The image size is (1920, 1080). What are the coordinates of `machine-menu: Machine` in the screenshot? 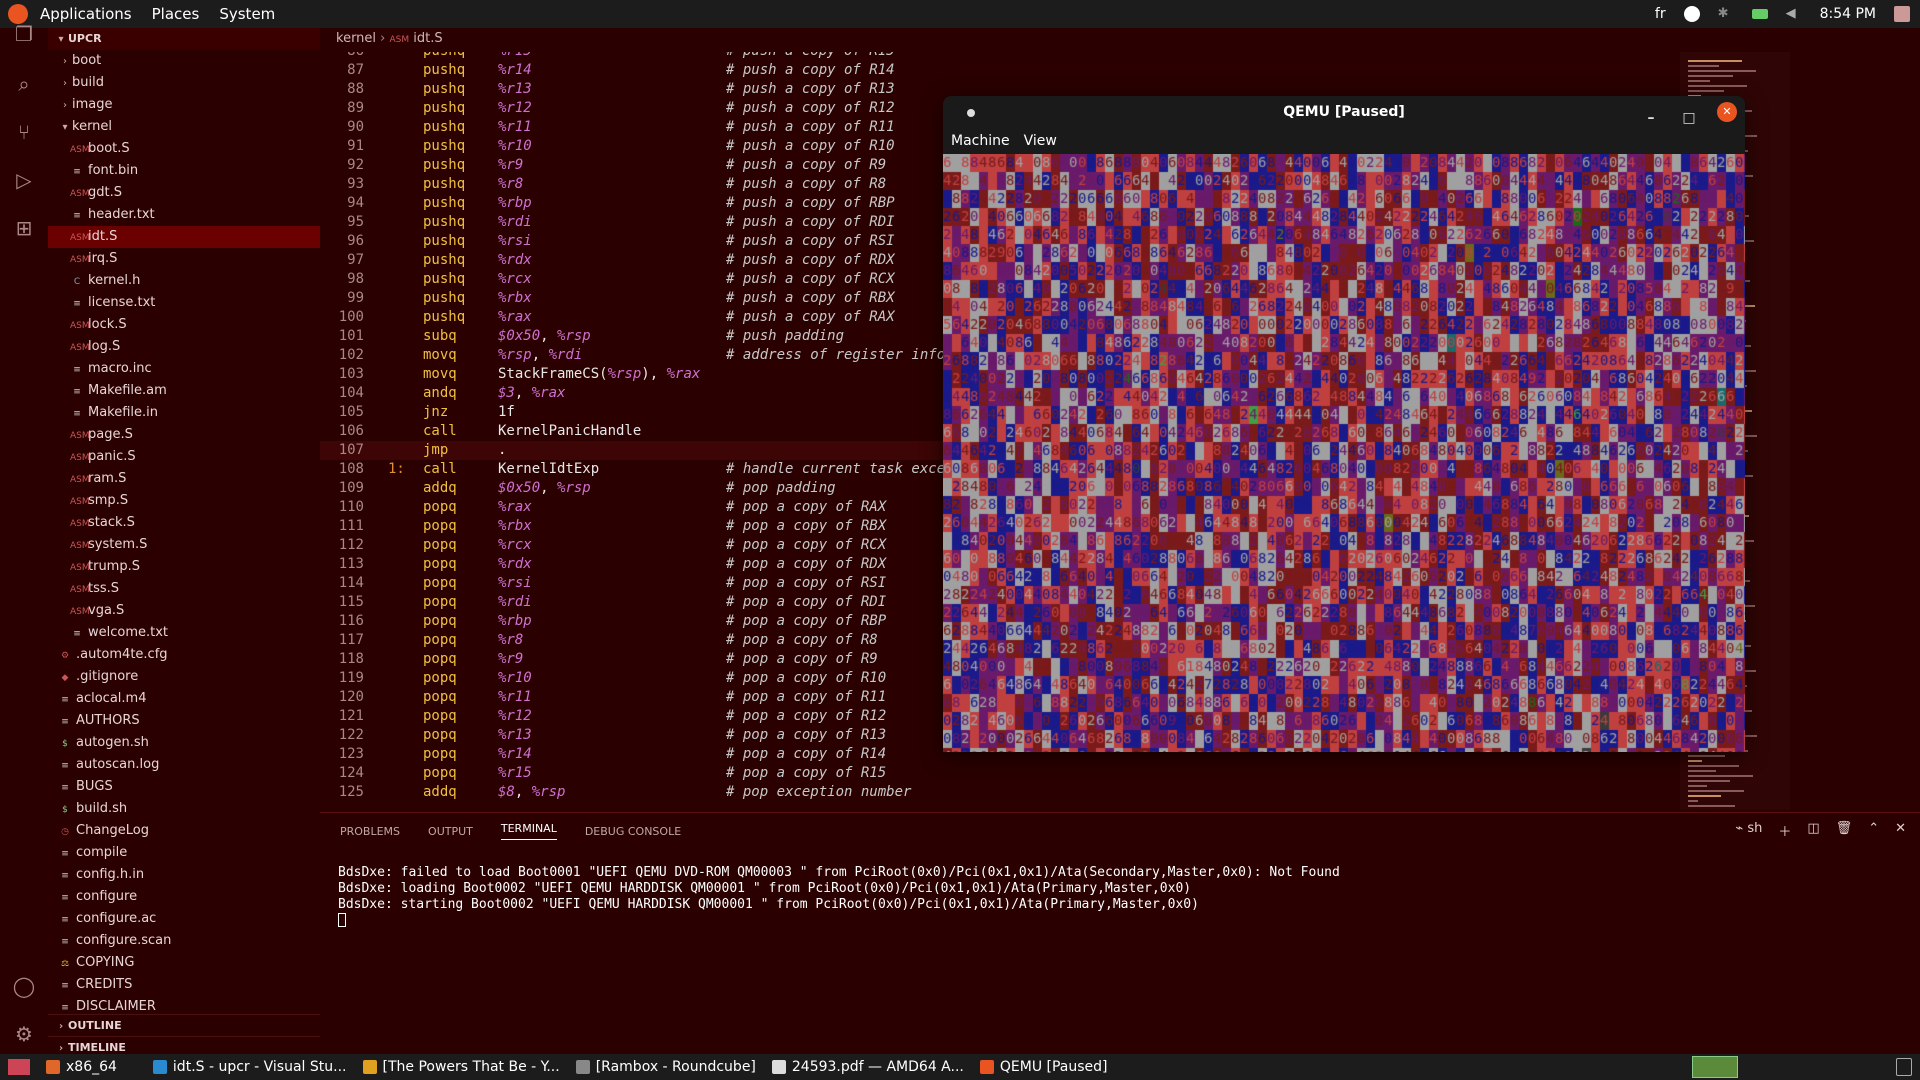 It's located at (980, 141).